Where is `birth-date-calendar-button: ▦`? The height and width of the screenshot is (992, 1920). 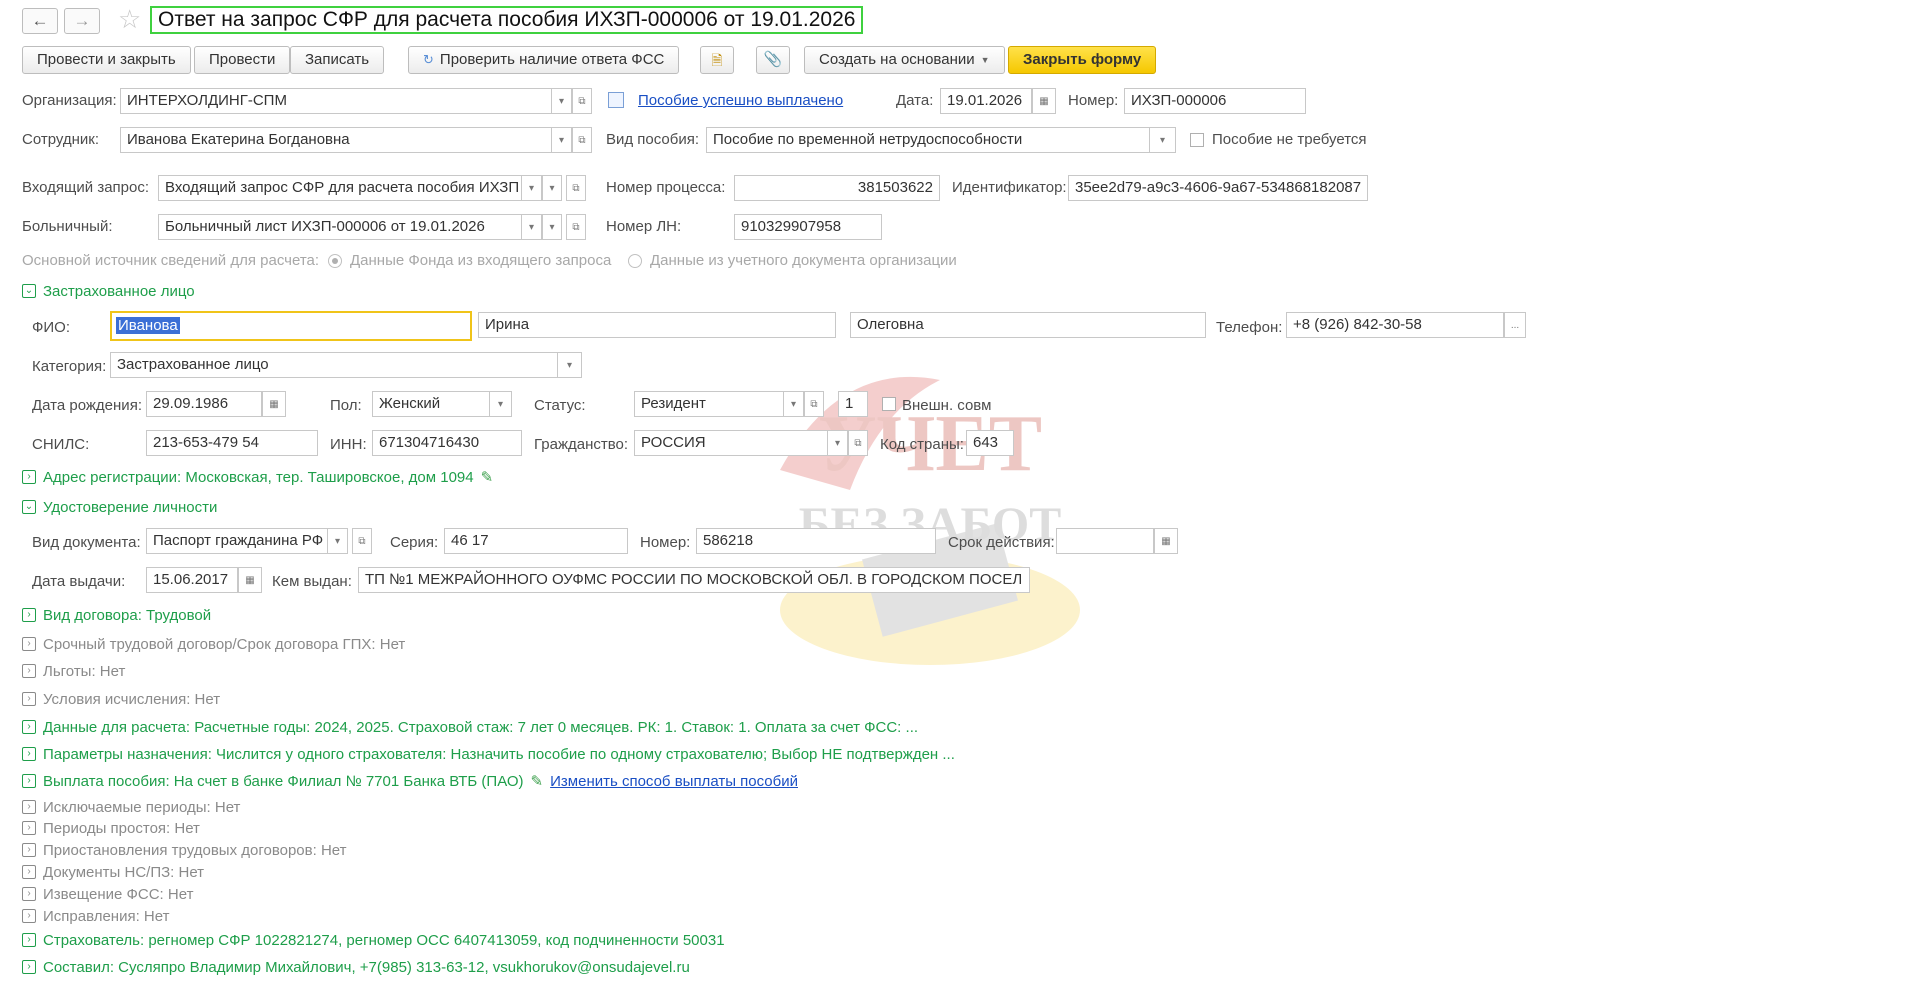 birth-date-calendar-button: ▦ is located at coordinates (274, 404).